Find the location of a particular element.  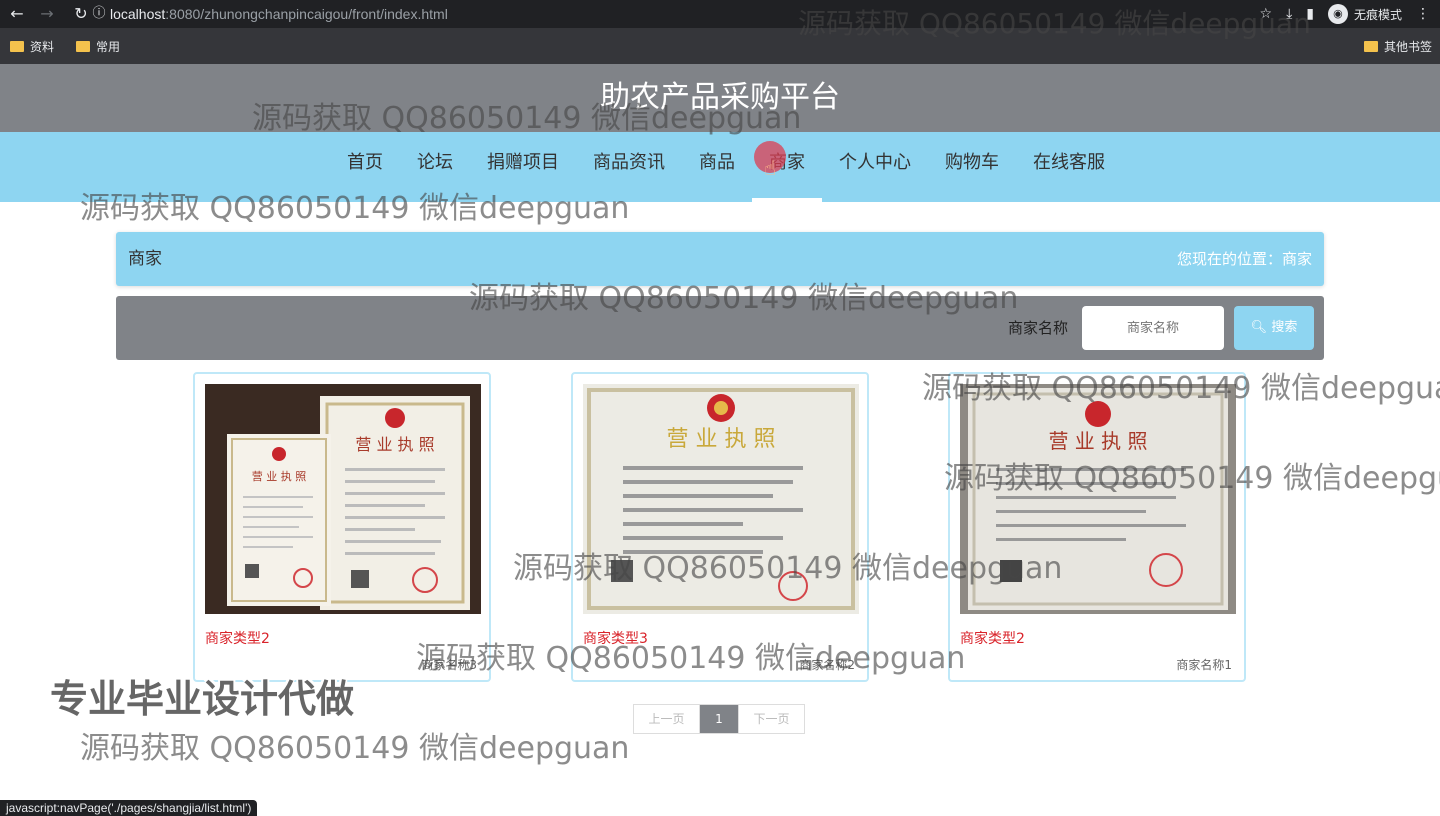

back-icon: ← is located at coordinates (17, 14).